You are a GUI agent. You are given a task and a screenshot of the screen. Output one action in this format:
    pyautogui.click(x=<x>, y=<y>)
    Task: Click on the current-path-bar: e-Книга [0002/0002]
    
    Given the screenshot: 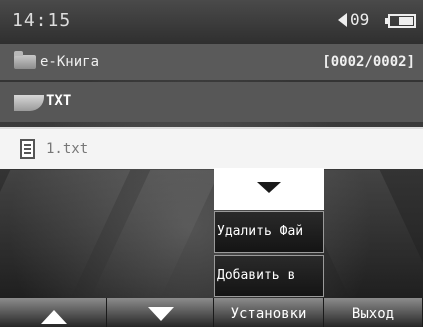 What is the action you would take?
    pyautogui.click(x=211, y=62)
    